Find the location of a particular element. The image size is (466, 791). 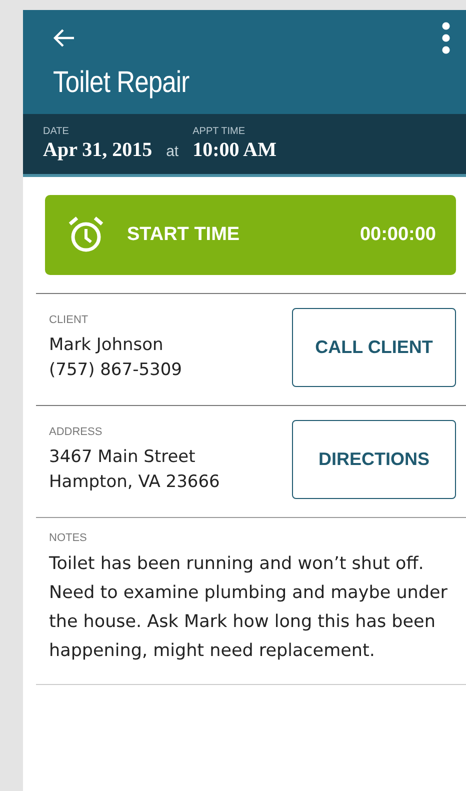

more-options-icon is located at coordinates (446, 38).